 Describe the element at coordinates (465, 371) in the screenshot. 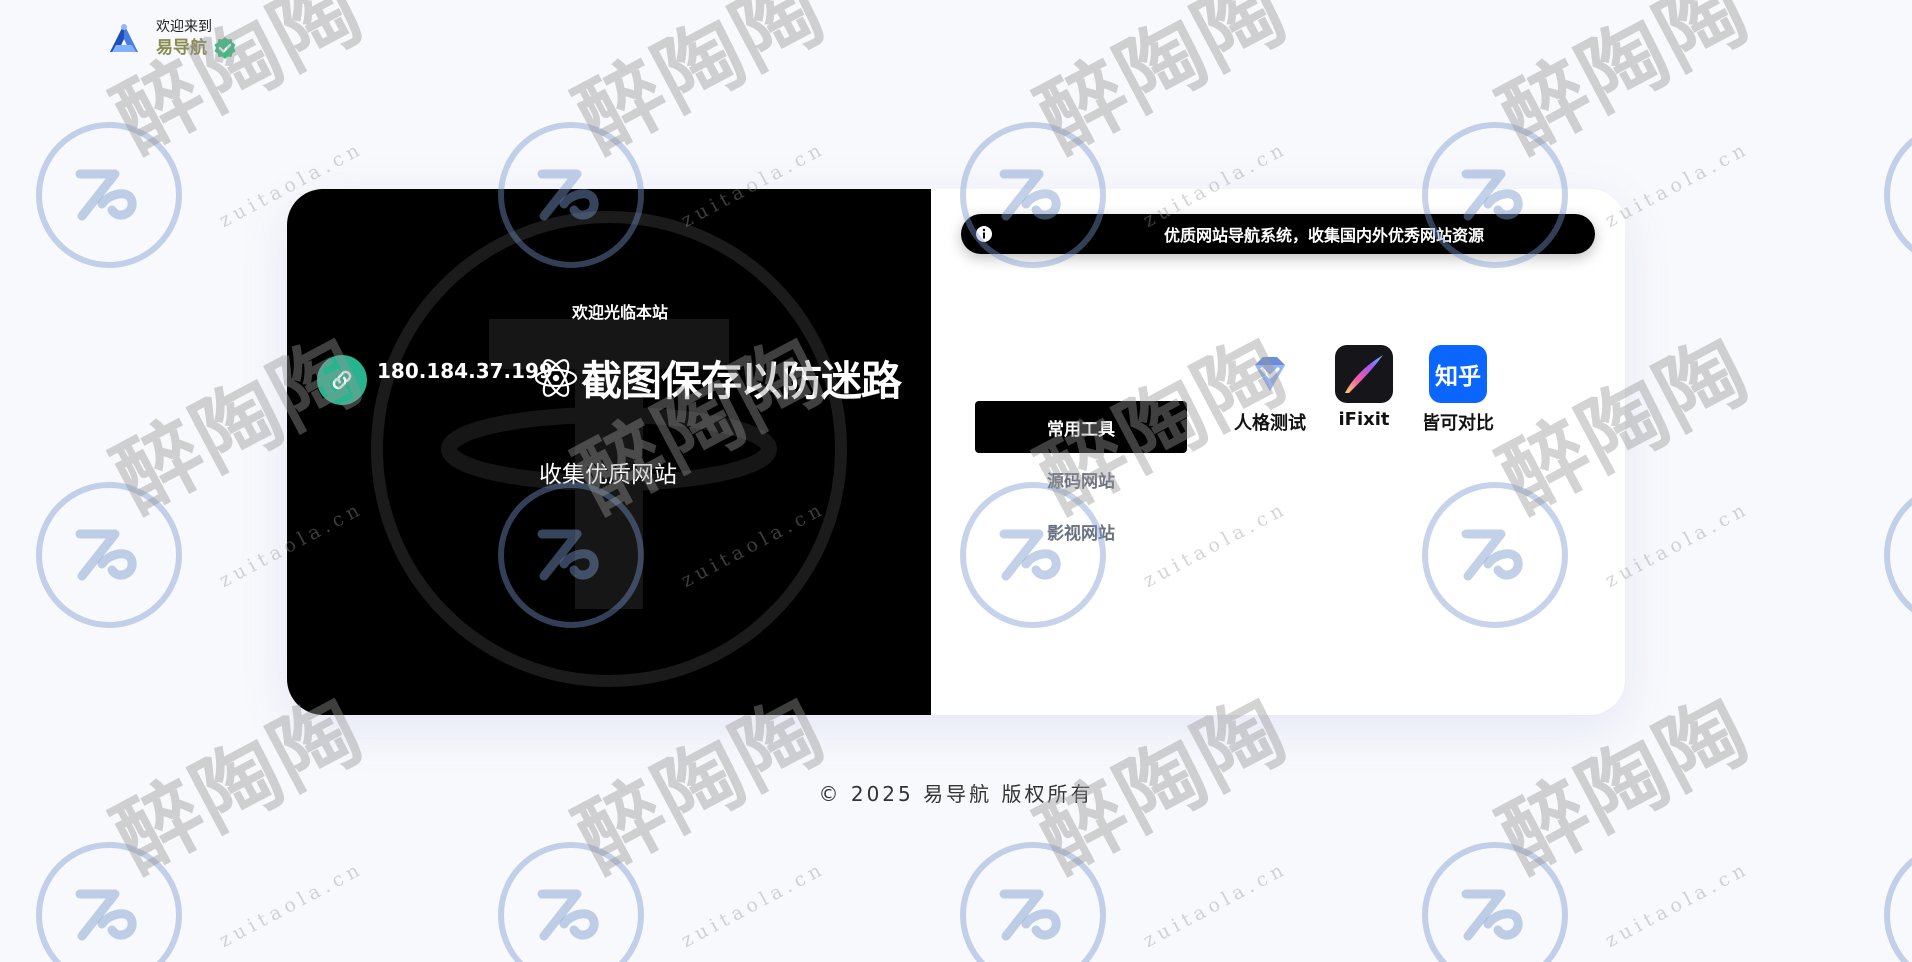

I see `visitor-ip: 180.184.37.199` at that location.